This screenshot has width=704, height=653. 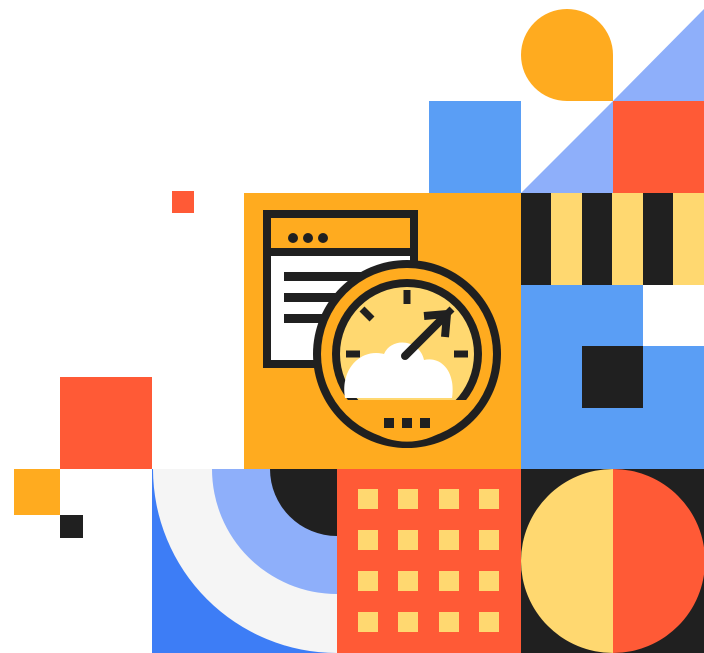 I want to click on speedometer-icon, so click(x=407, y=354).